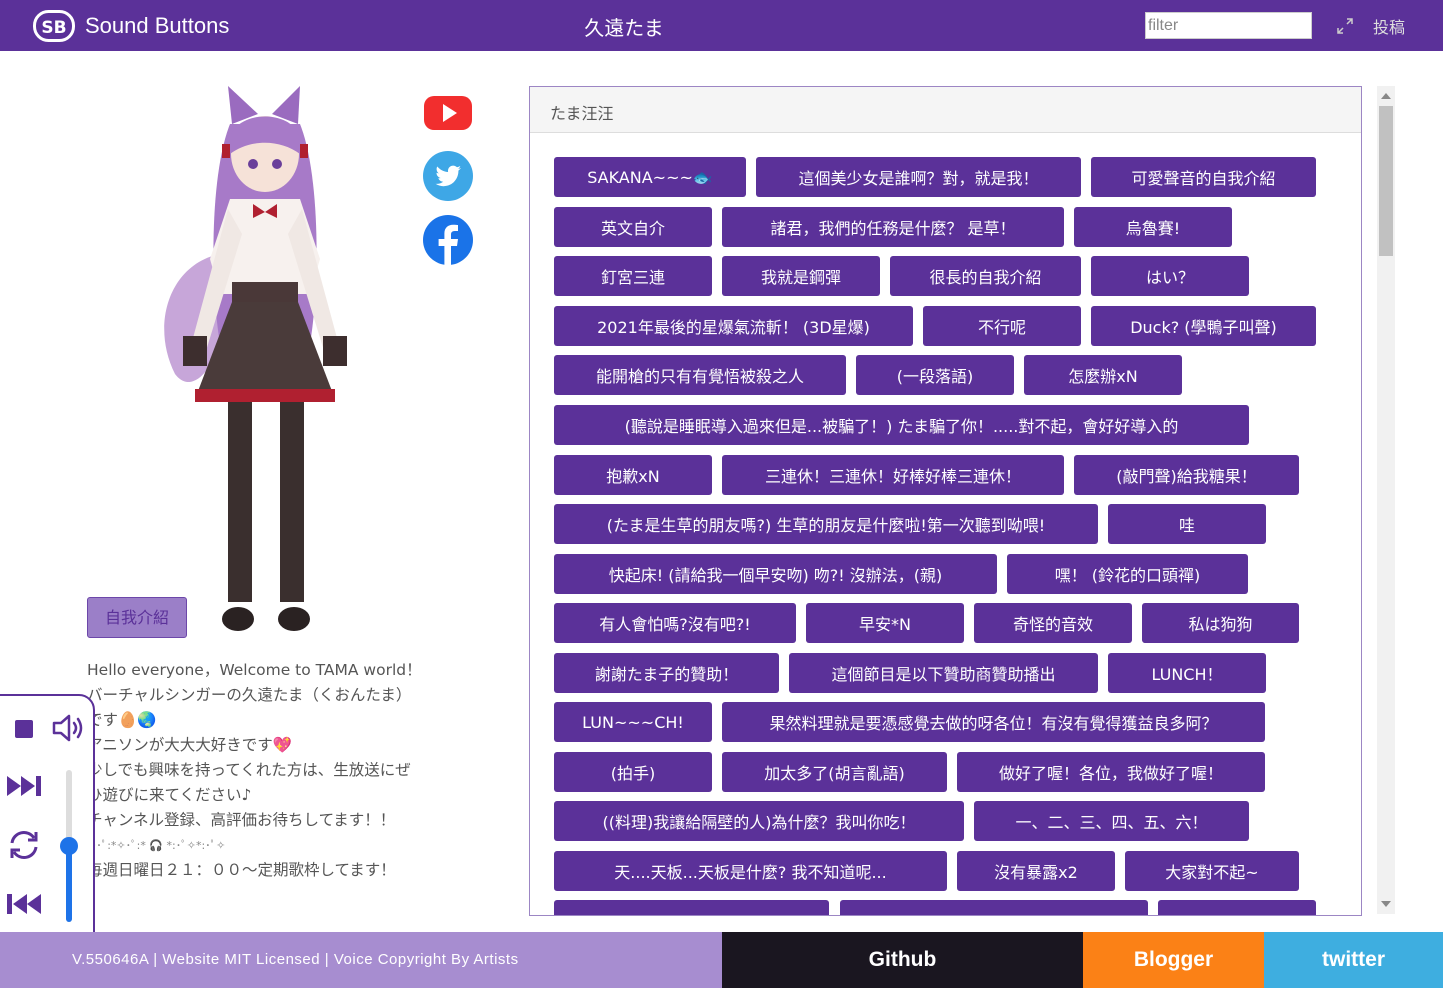 This screenshot has width=1443, height=988. Describe the element at coordinates (249, 770) in the screenshot. I see `description-line: 少しでも興味を持ってくれた方は、生放送にぜ` at that location.